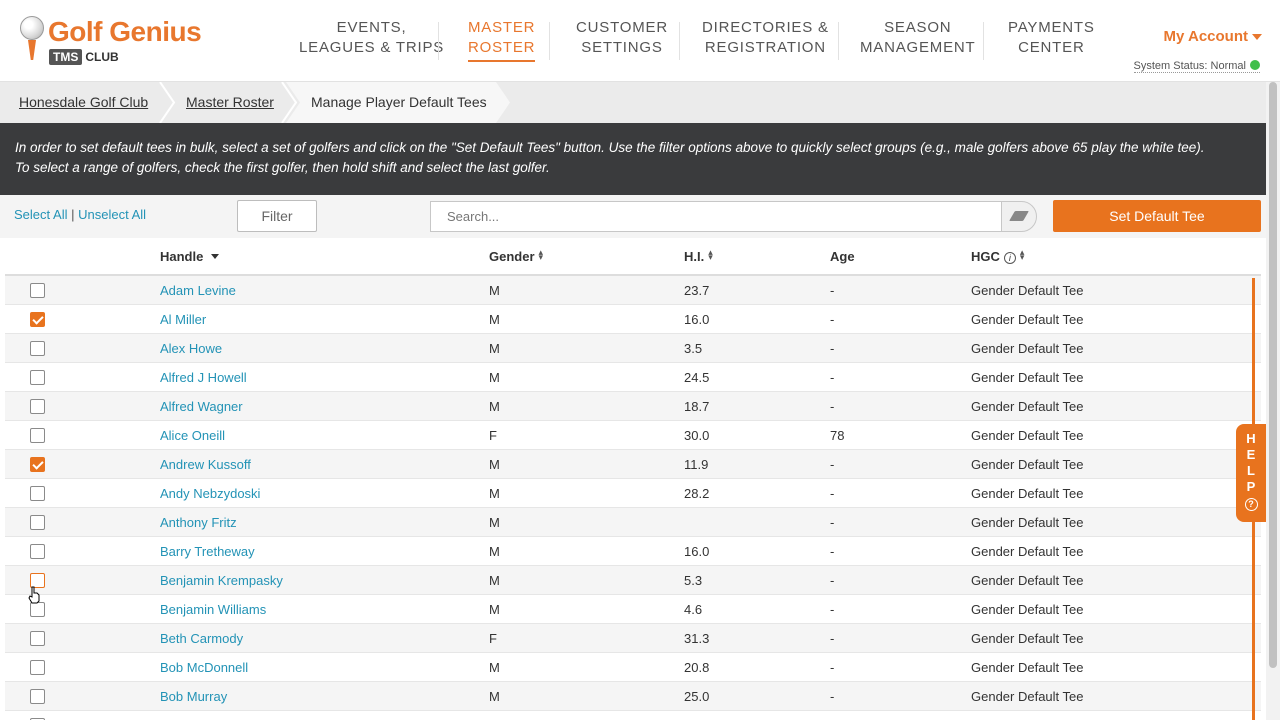  What do you see at coordinates (697, 435) in the screenshot?
I see `player-hi: 30.0` at bounding box center [697, 435].